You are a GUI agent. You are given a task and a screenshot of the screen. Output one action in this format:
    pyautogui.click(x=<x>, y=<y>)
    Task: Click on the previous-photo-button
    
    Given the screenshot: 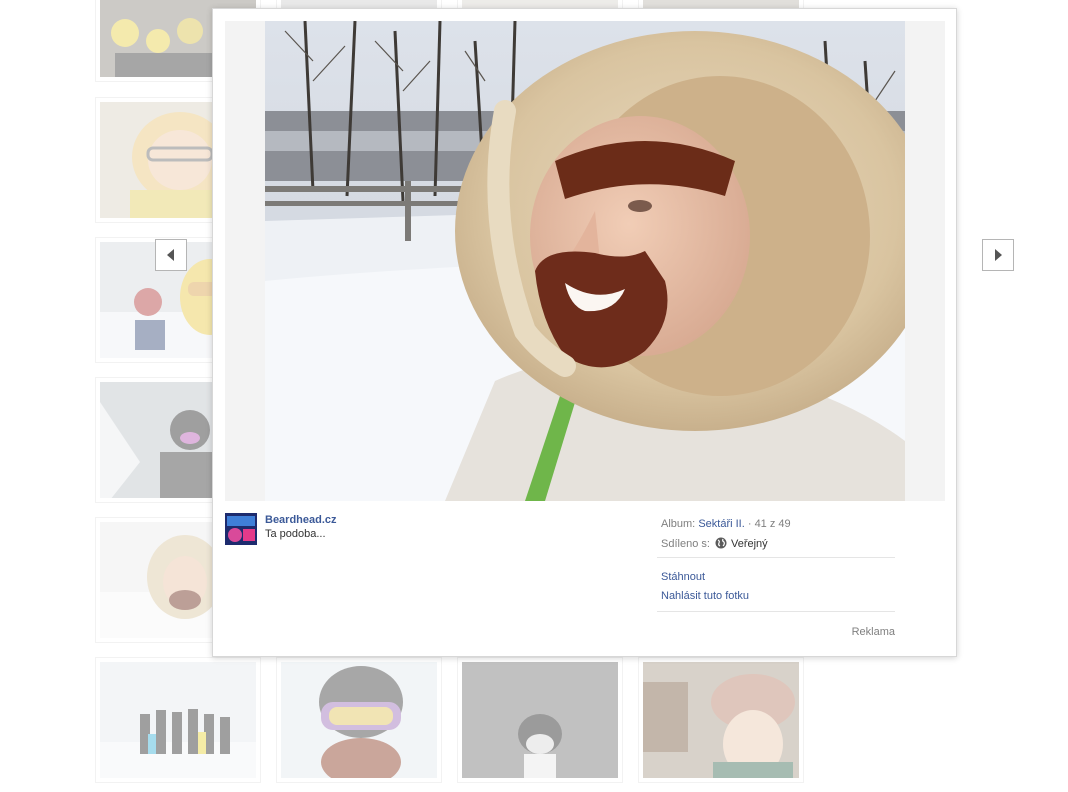 What is the action you would take?
    pyautogui.click(x=171, y=255)
    